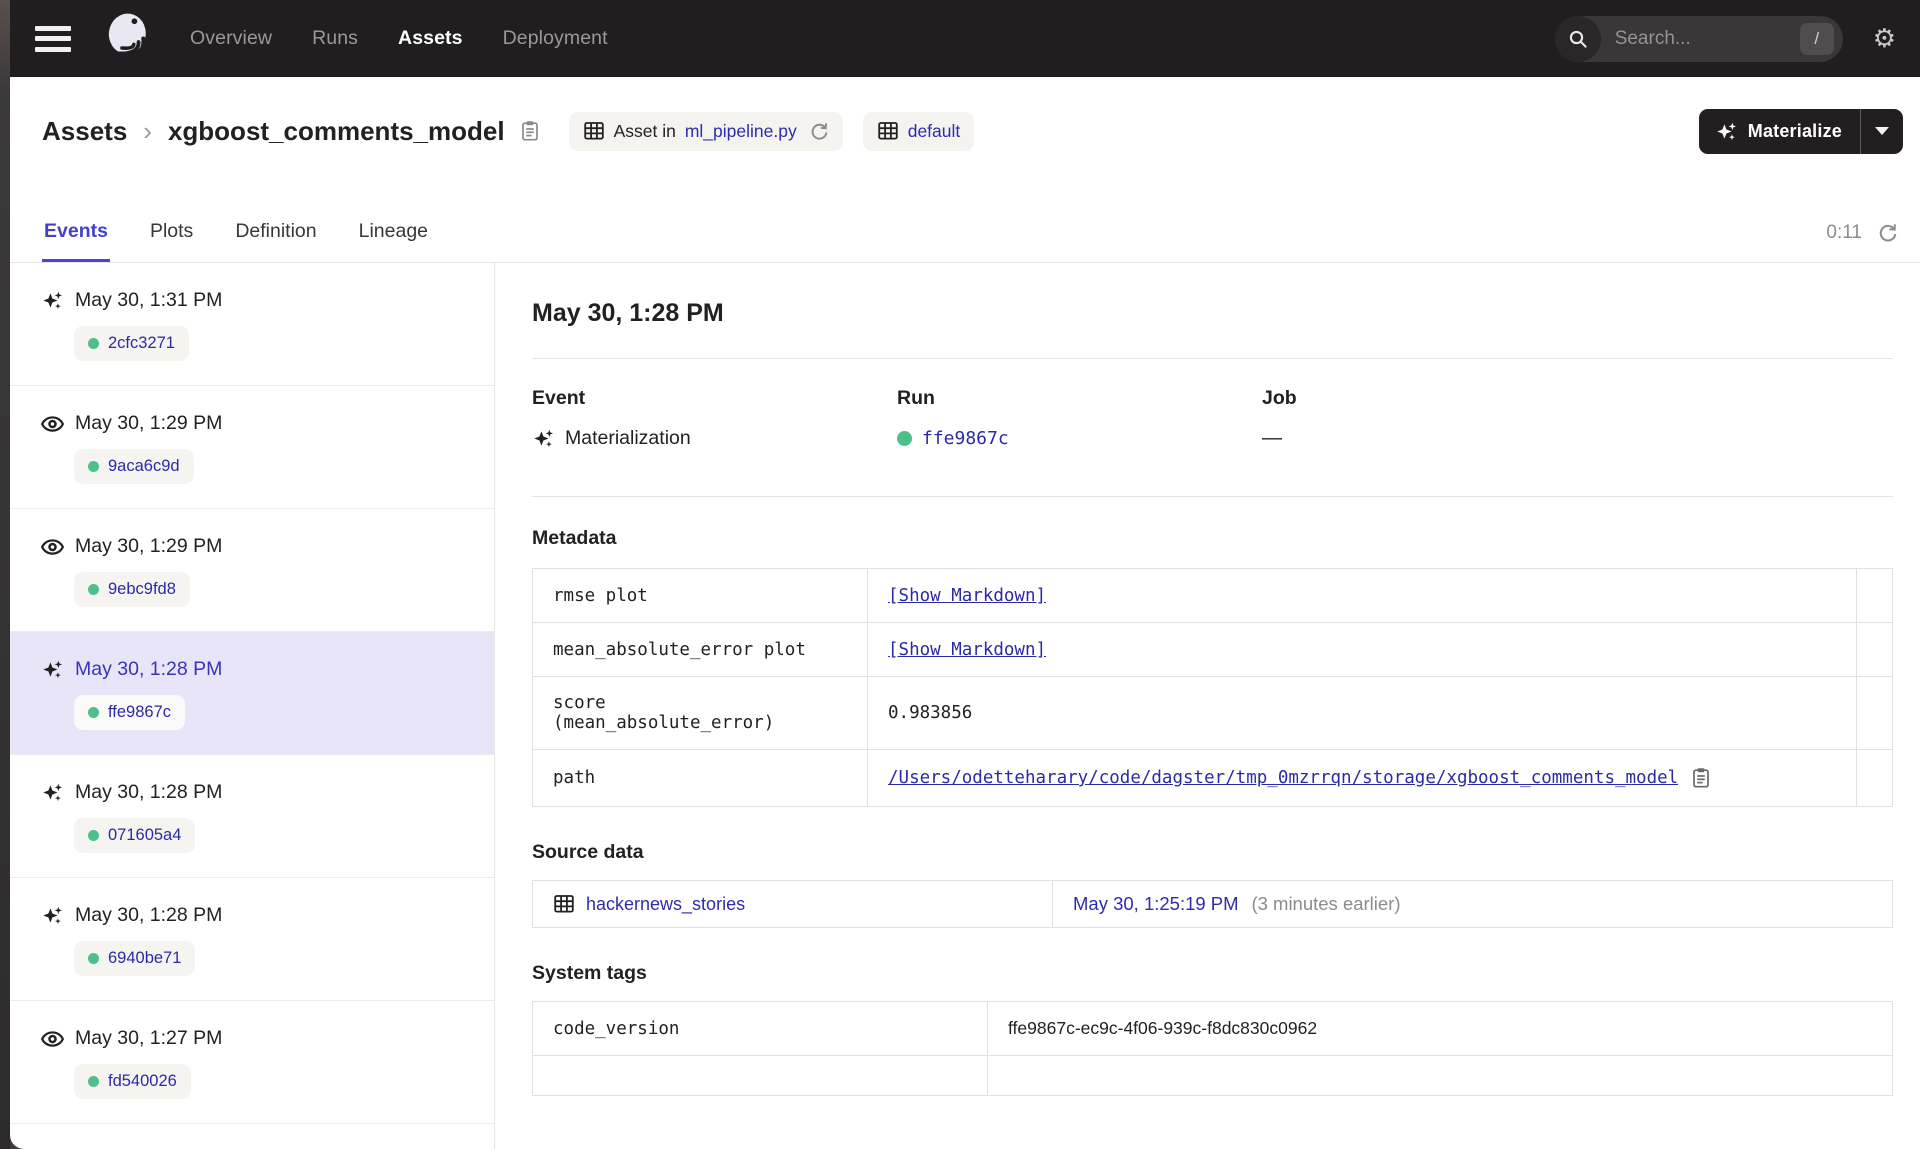 The image size is (1920, 1149). I want to click on event-label: Event, so click(559, 398).